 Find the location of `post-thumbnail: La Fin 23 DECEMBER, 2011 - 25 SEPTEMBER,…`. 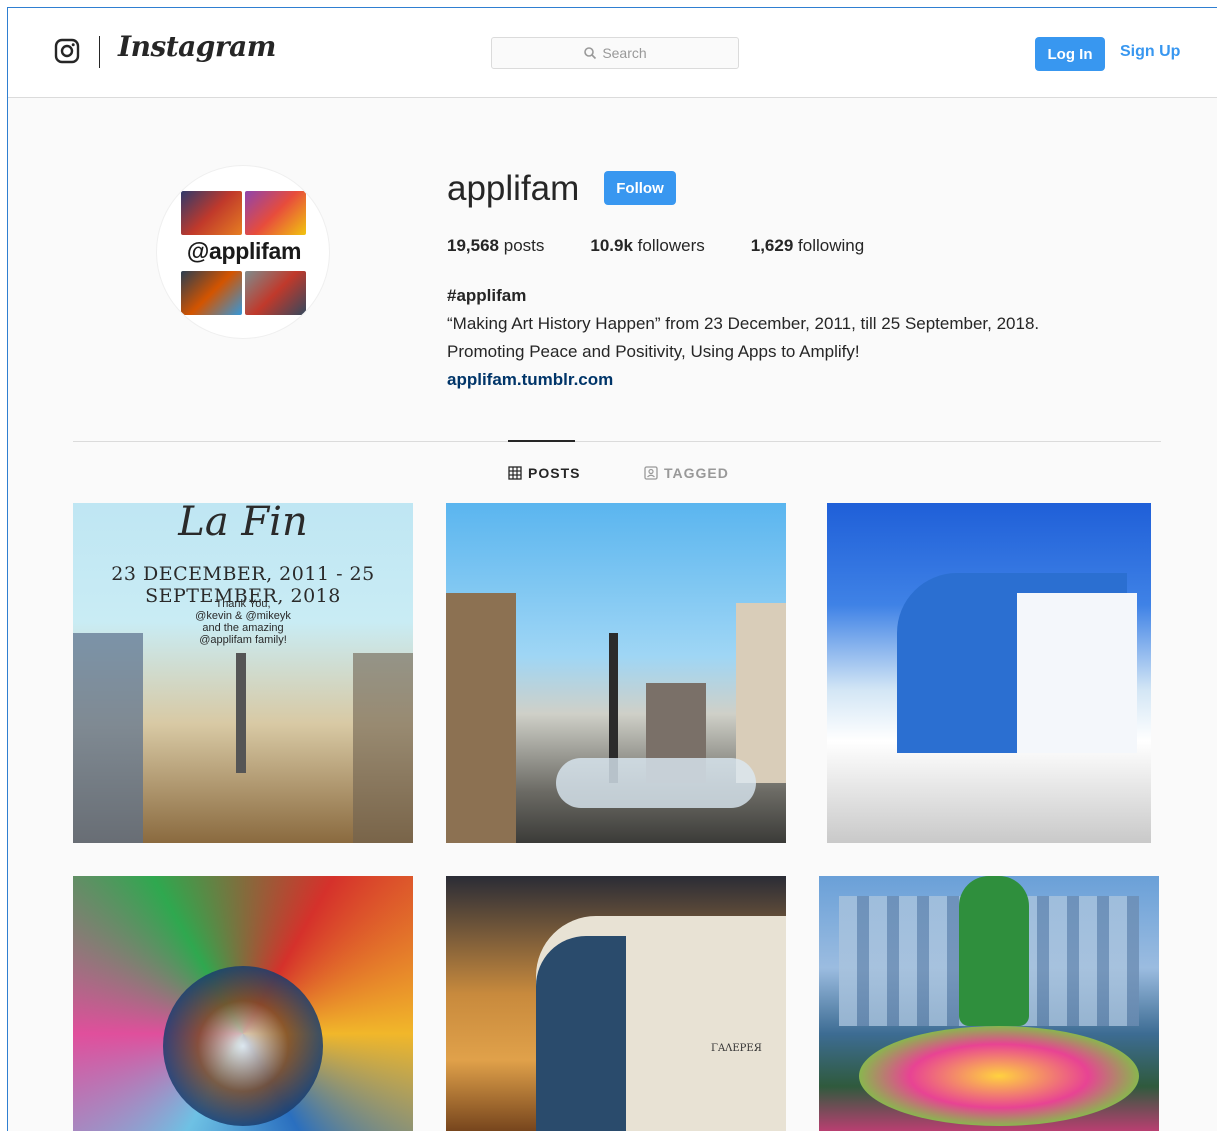

post-thumbnail: La Fin 23 DECEMBER, 2011 - 25 SEPTEMBER,… is located at coordinates (243, 673).